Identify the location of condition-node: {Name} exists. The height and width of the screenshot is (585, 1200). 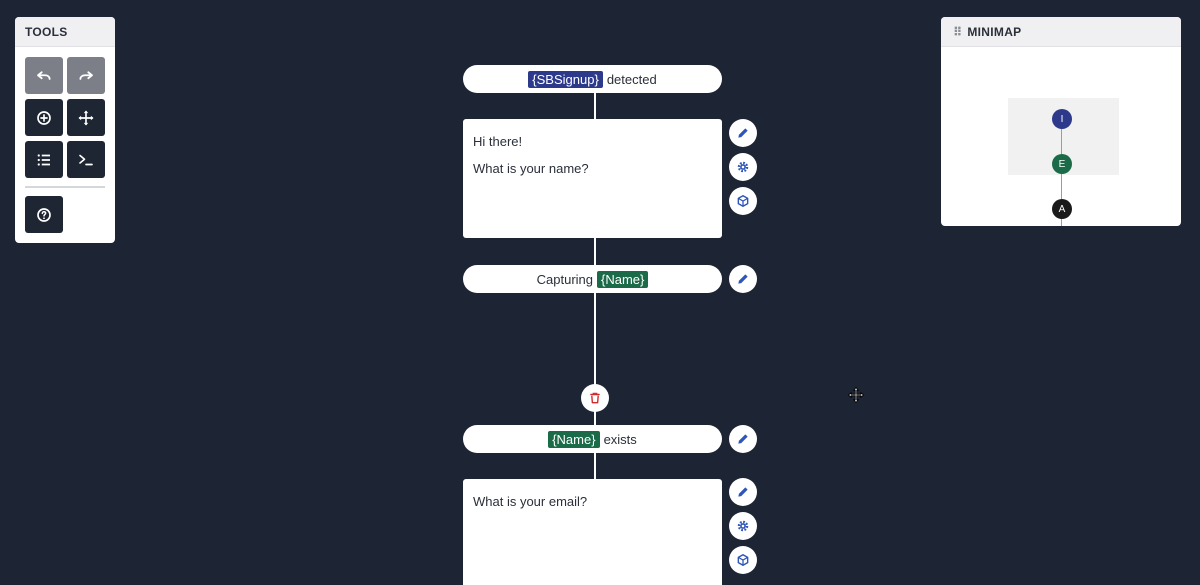
(592, 439).